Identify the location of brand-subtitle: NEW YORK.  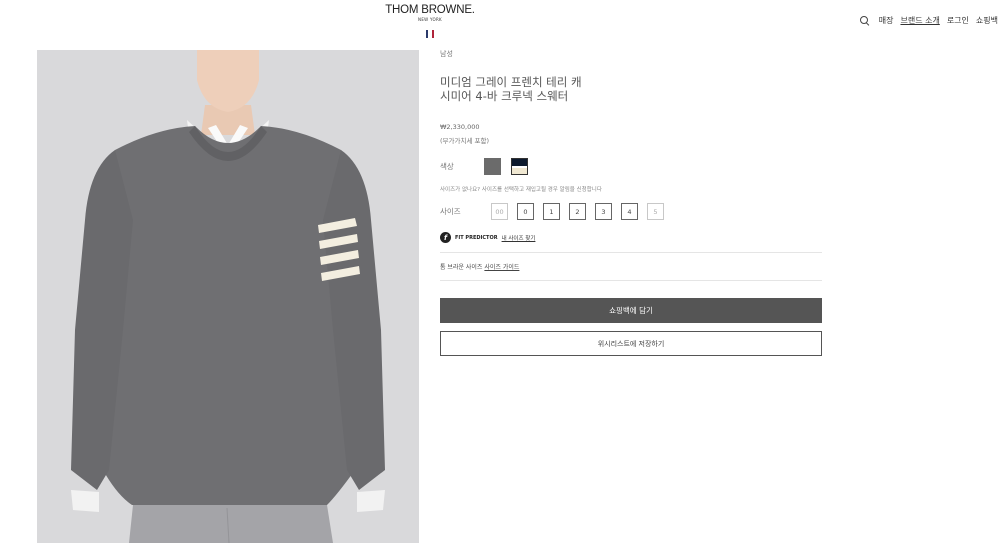
(430, 19).